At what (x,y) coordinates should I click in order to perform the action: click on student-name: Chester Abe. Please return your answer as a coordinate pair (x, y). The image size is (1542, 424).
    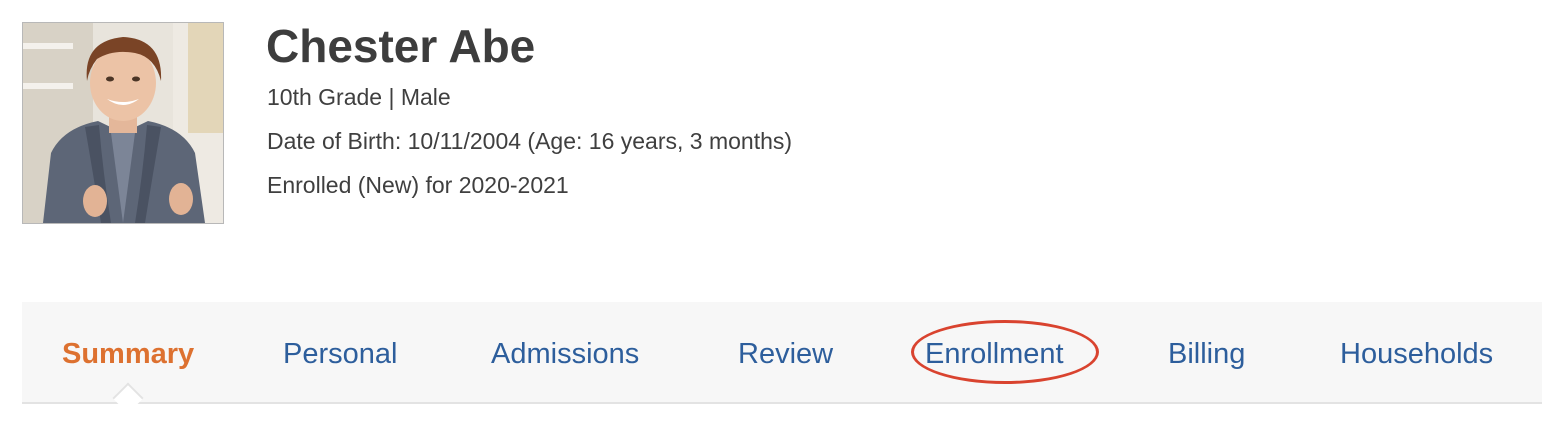
    Looking at the image, I should click on (401, 46).